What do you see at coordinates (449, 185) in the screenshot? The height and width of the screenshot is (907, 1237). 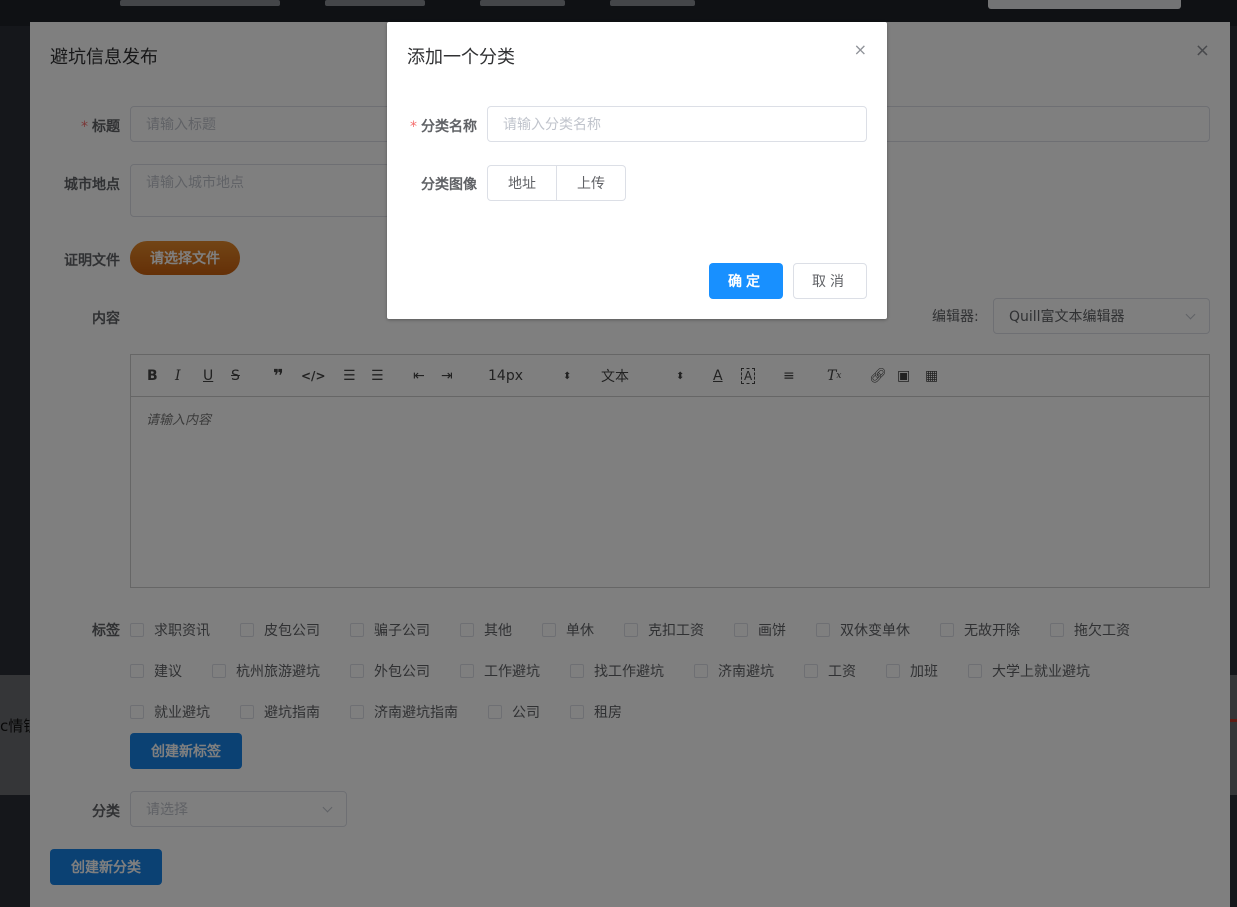 I see `category-image-label: 分类图像` at bounding box center [449, 185].